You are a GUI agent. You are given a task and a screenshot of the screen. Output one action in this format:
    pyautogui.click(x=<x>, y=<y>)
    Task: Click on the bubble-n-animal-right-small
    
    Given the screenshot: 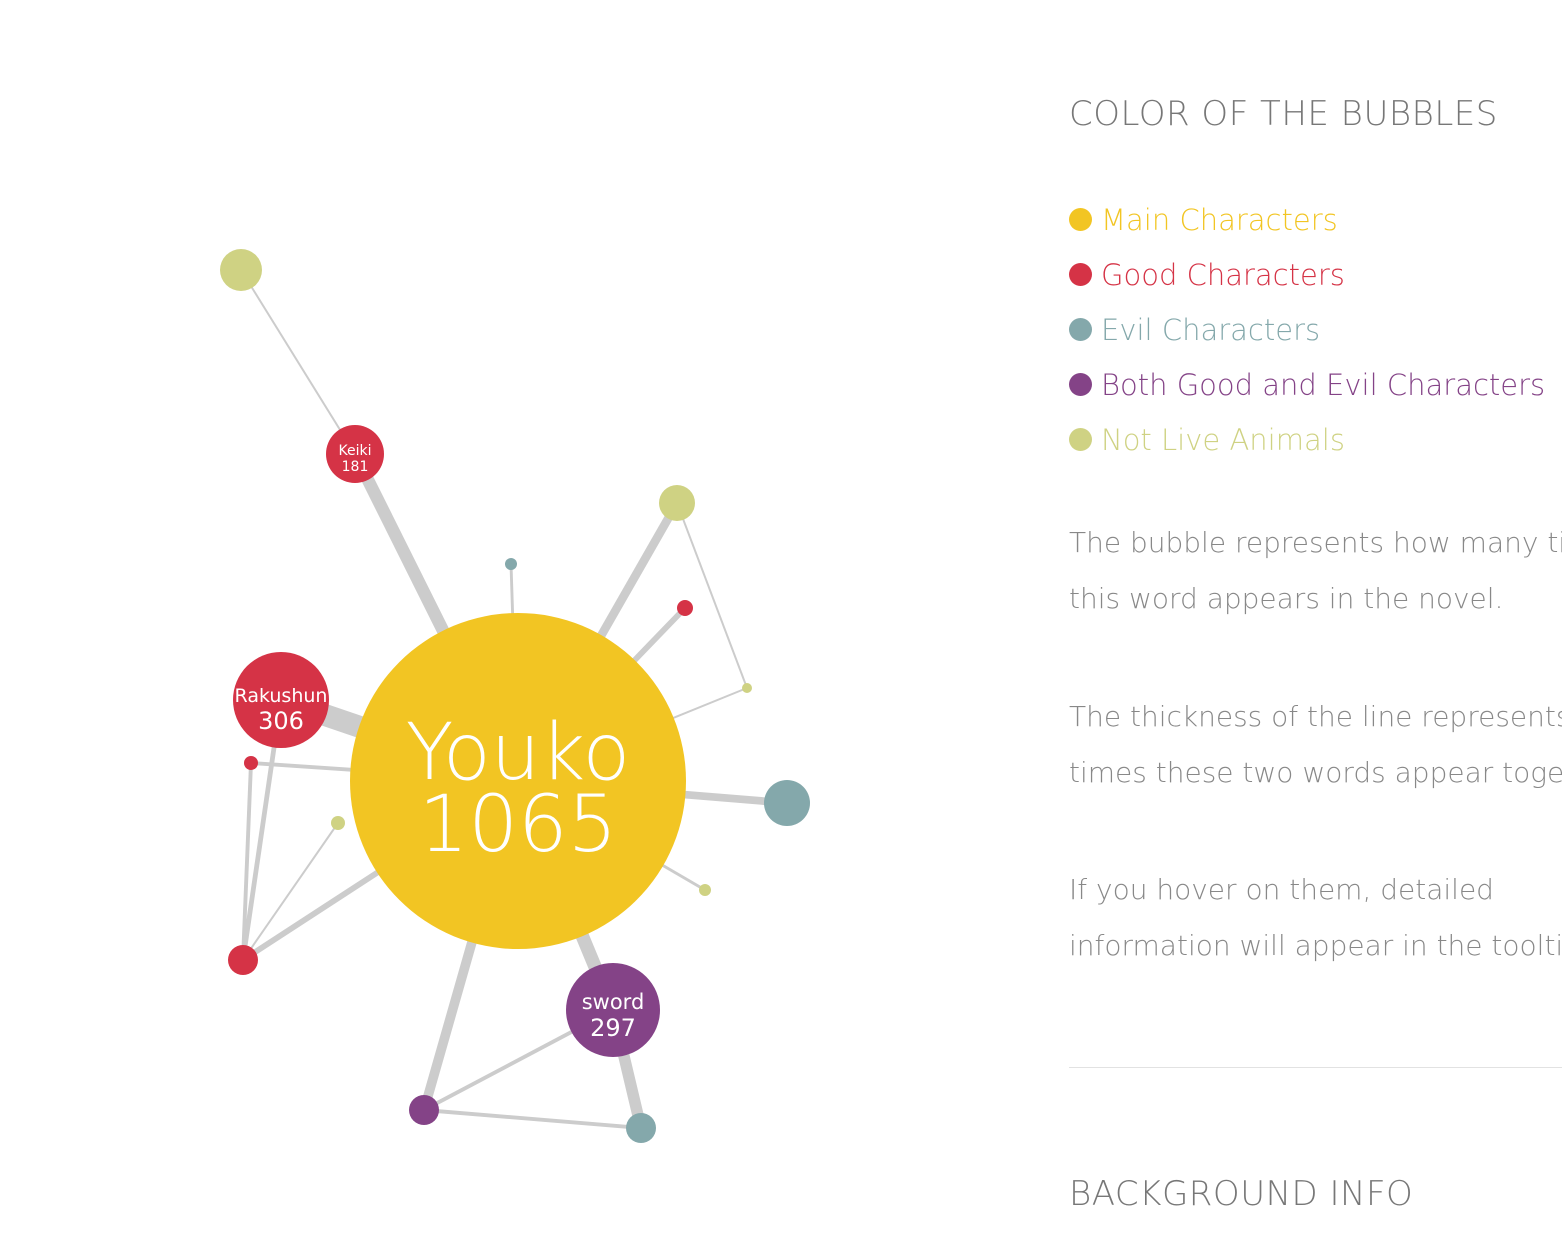 What is the action you would take?
    pyautogui.click(x=747, y=688)
    